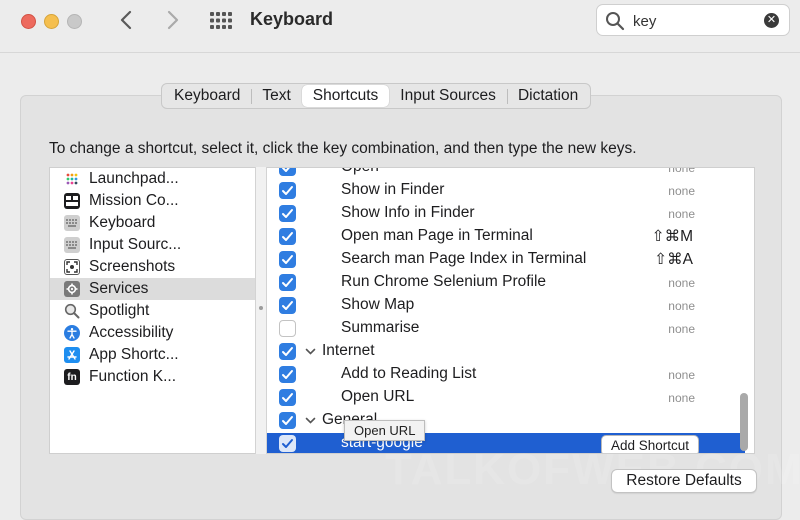 This screenshot has height=520, width=800. I want to click on category-label: Keyboard, so click(122, 222).